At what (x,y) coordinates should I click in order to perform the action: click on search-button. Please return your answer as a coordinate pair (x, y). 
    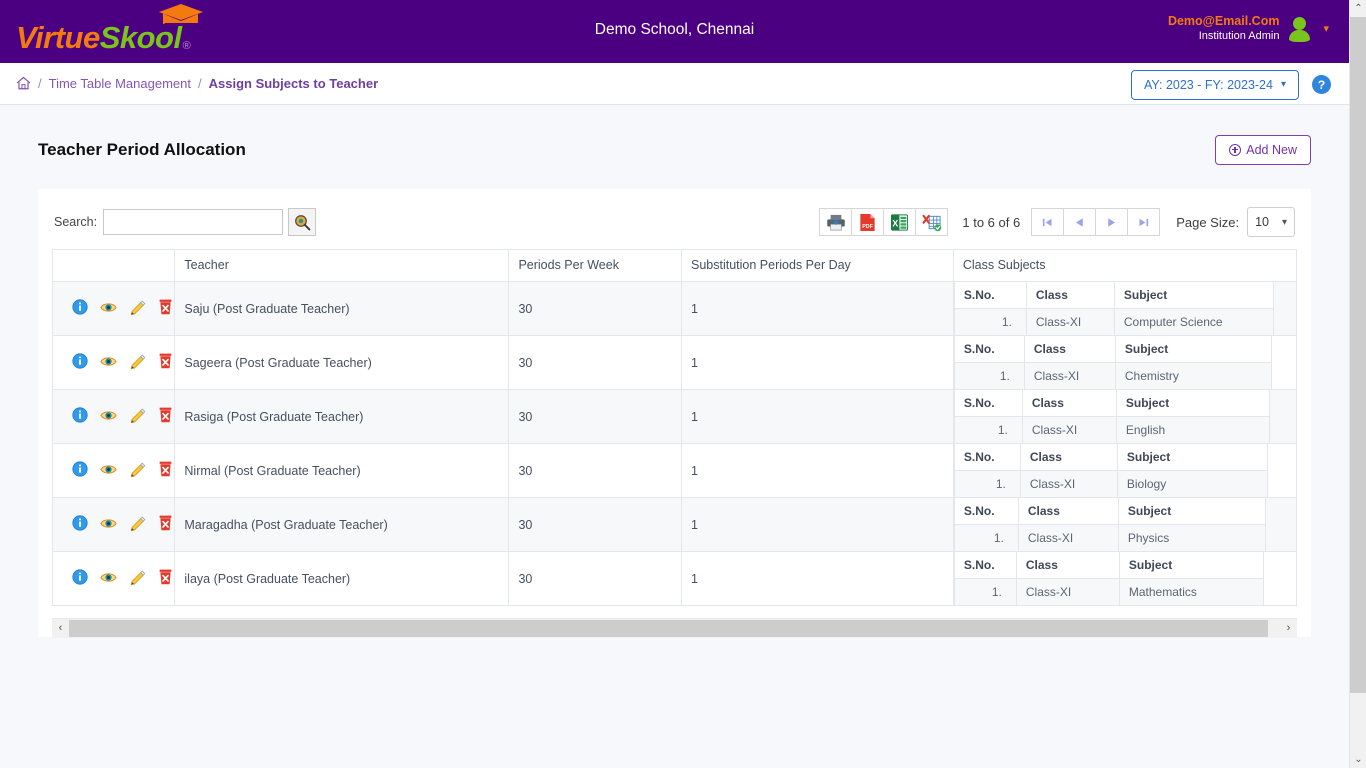
    Looking at the image, I should click on (302, 222).